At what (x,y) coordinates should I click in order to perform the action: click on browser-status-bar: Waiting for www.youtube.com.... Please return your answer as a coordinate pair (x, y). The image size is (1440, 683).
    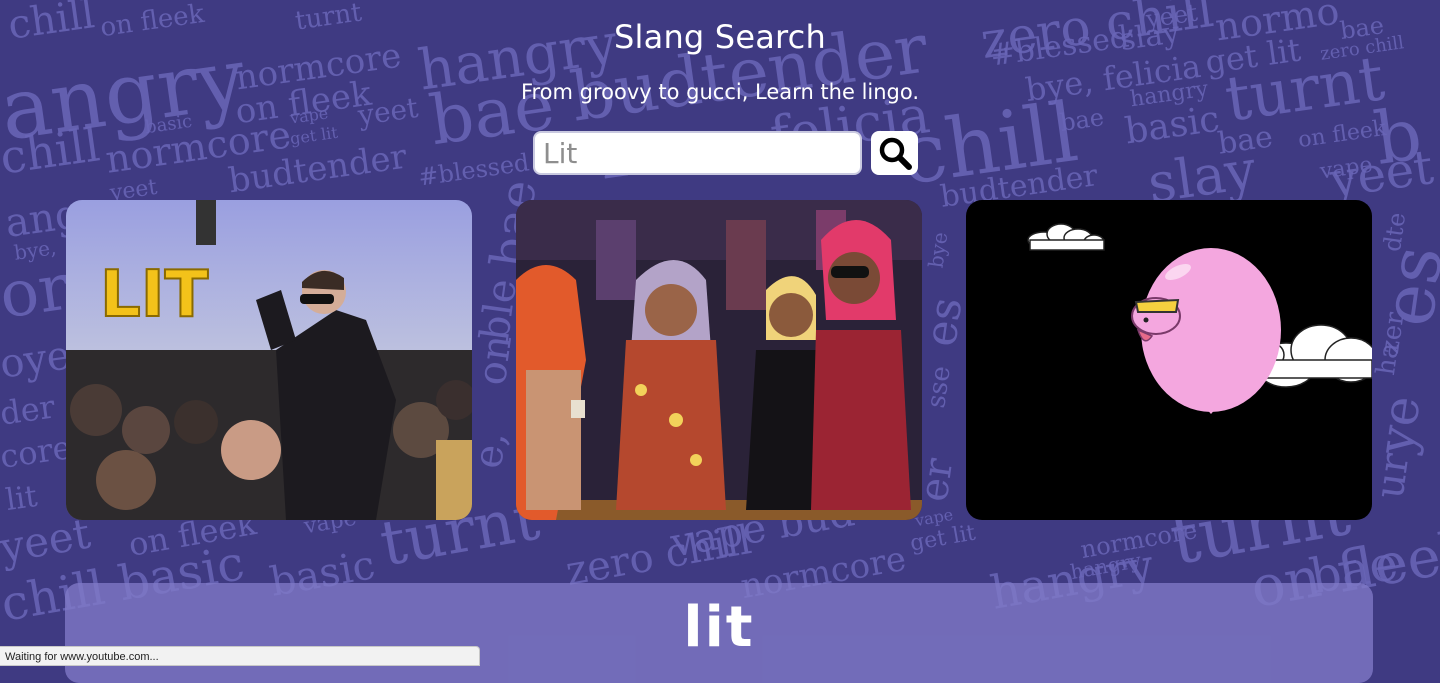
    Looking at the image, I should click on (240, 656).